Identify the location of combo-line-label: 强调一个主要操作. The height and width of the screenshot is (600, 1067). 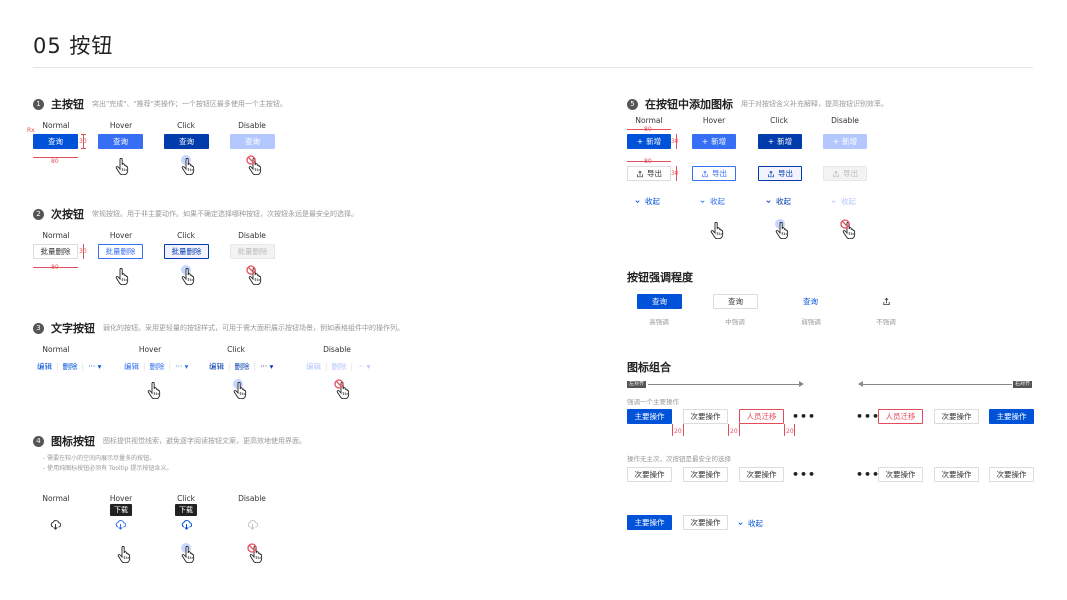
(653, 402).